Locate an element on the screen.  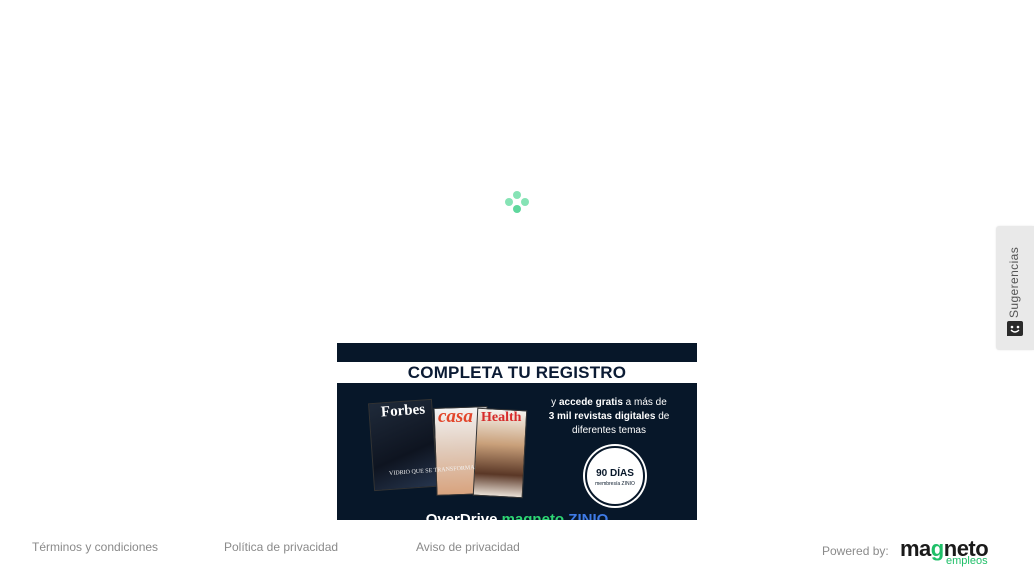
copy-line-3: diferentes temas is located at coordinates (609, 430).